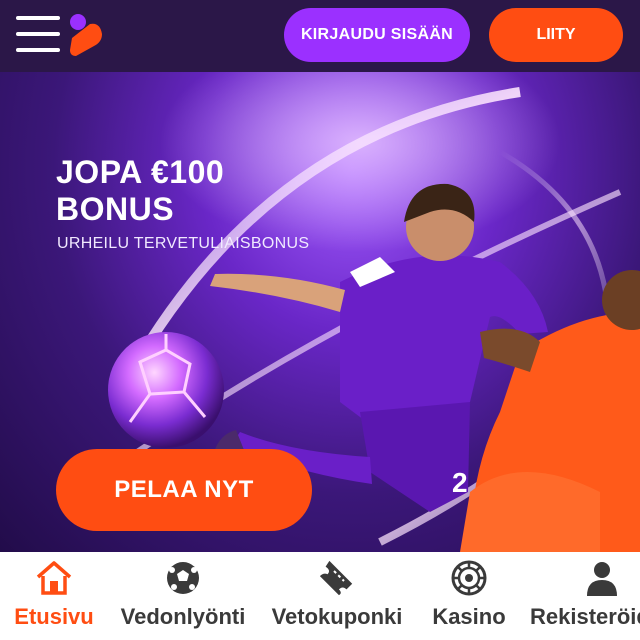  I want to click on nav-item-casino: Kasino, so click(469, 596).